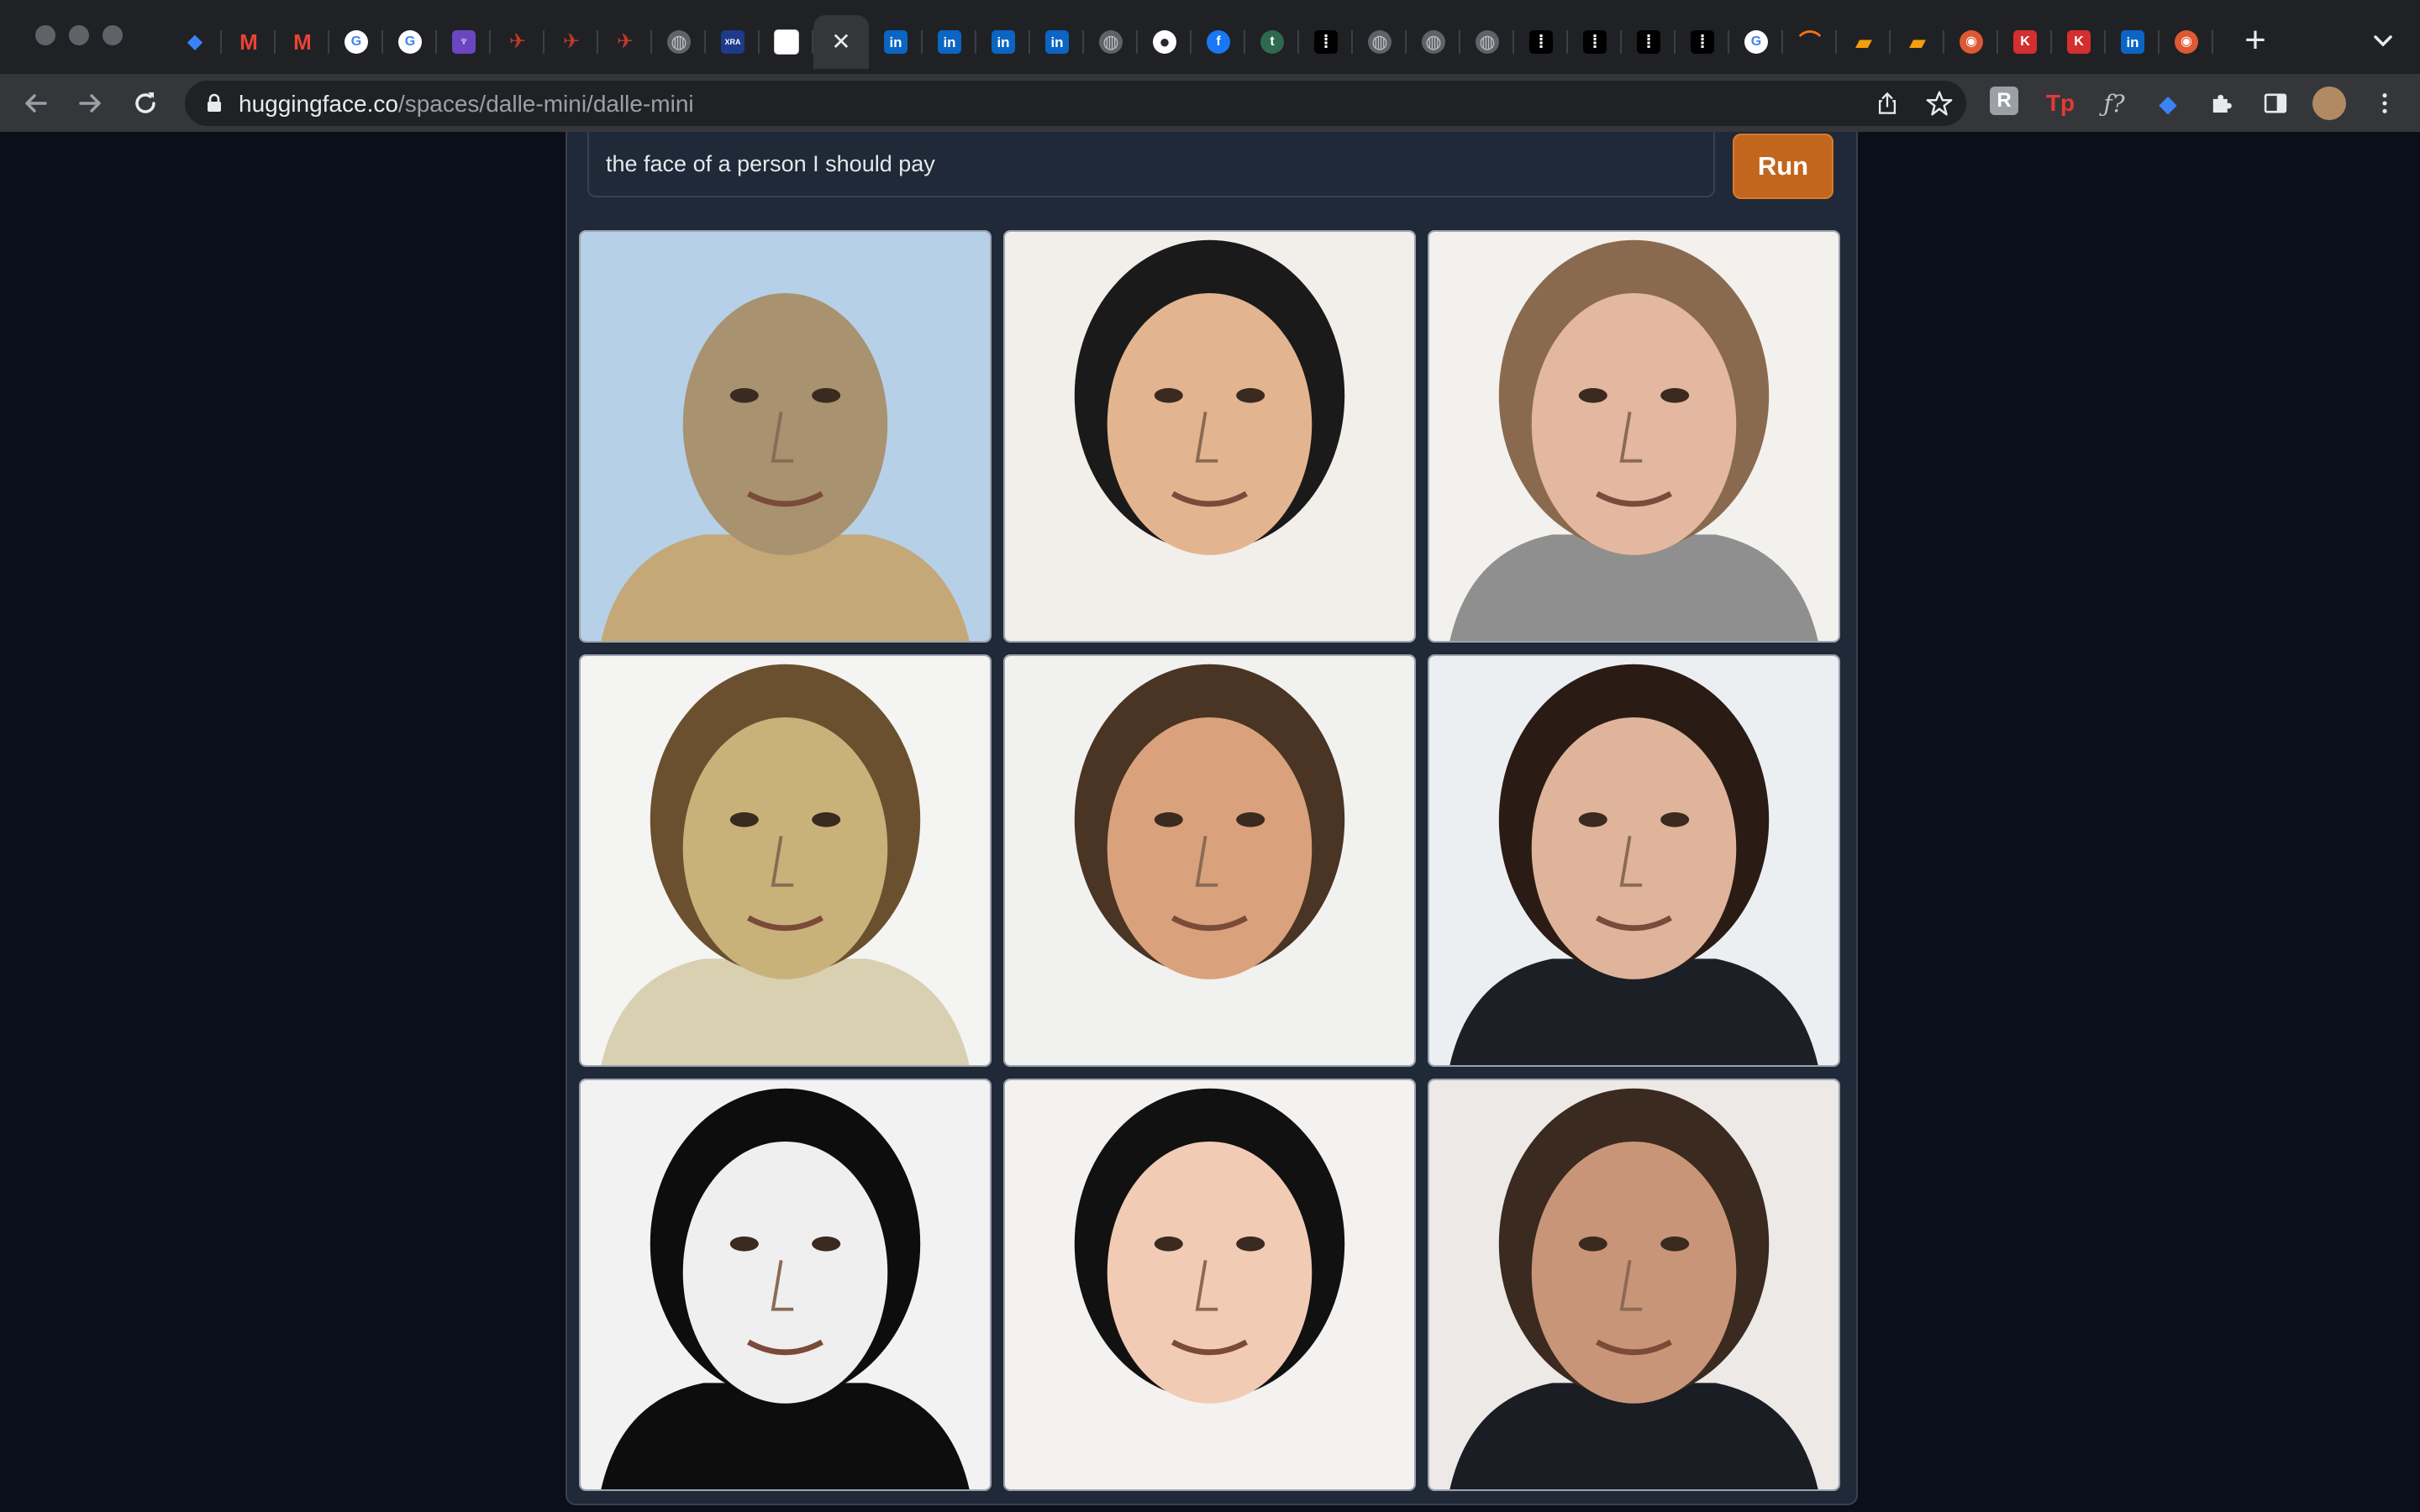 The width and height of the screenshot is (2420, 1512). What do you see at coordinates (1810, 42) in the screenshot?
I see `browser-tab: ⌒` at bounding box center [1810, 42].